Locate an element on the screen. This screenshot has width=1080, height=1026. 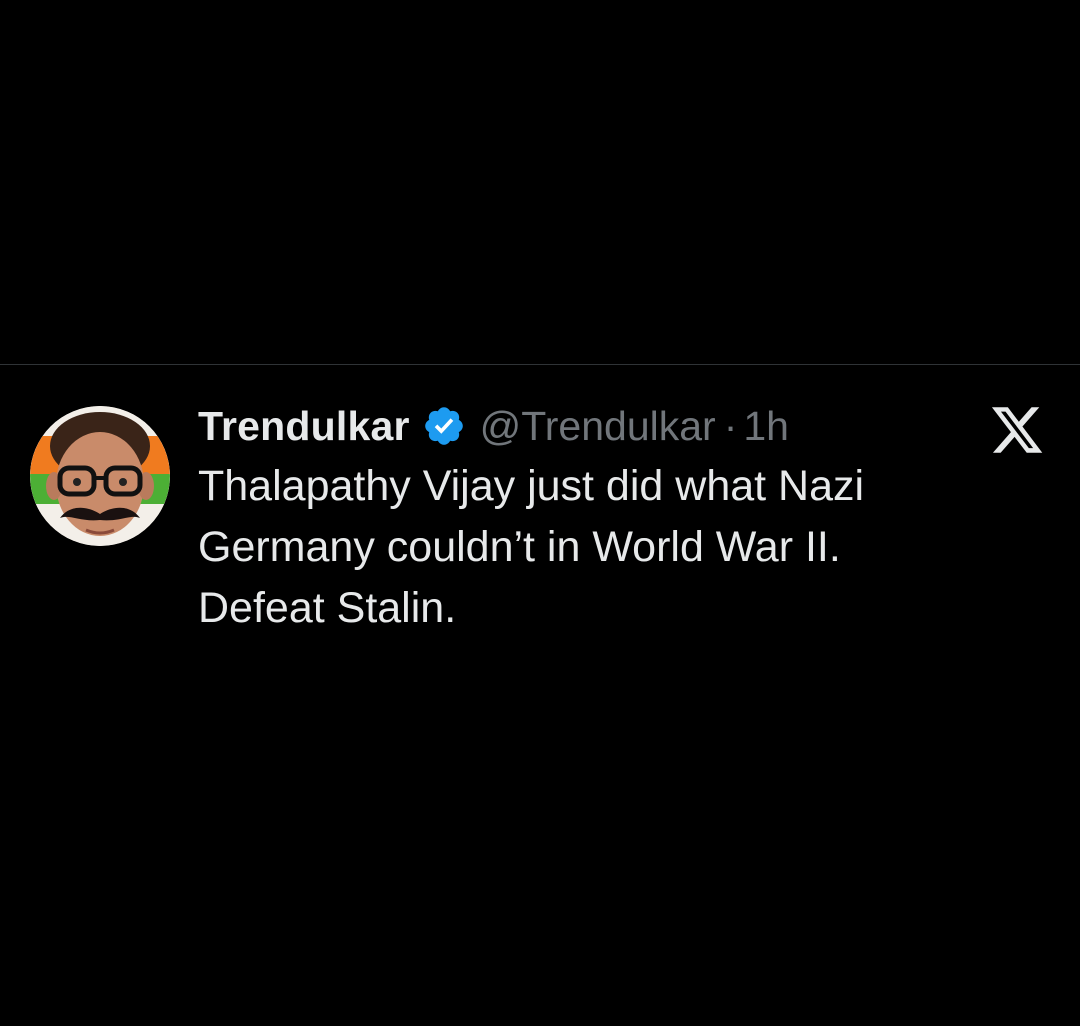
verified-badge-icon is located at coordinates (444, 426).